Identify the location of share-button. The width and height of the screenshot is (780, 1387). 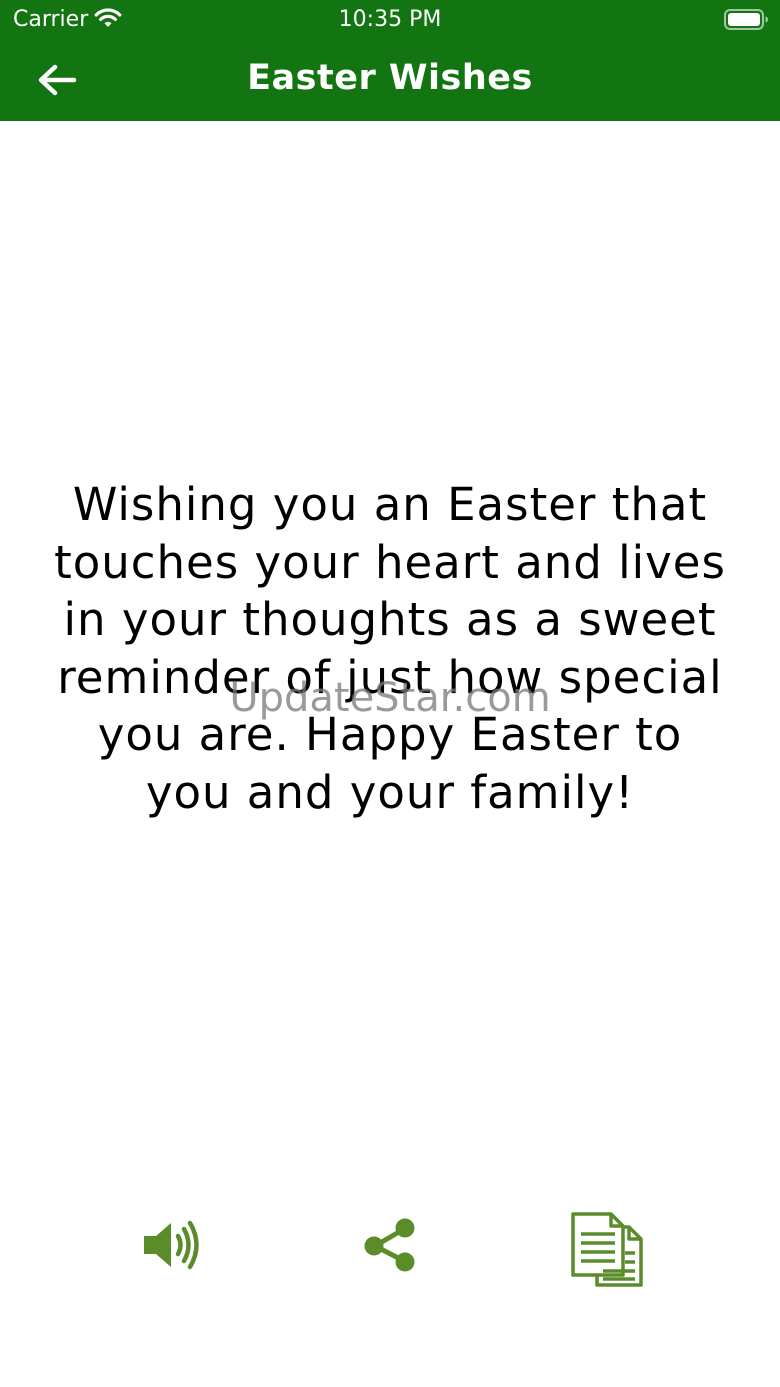
(390, 1245).